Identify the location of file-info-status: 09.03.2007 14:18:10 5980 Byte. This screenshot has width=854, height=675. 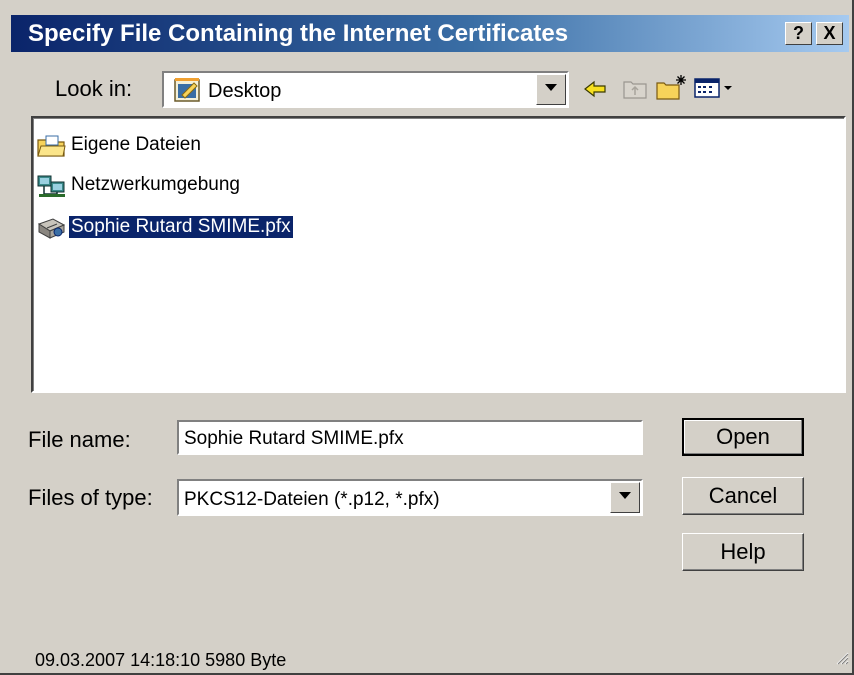
(161, 660).